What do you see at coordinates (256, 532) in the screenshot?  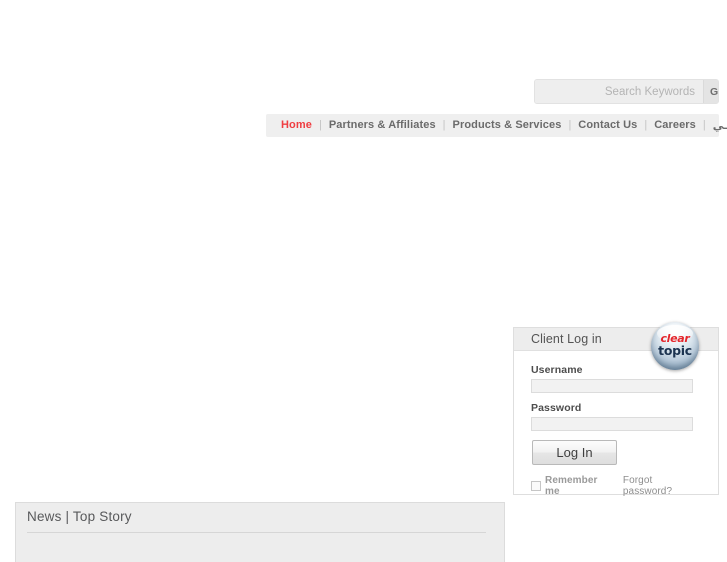 I see `news-title-divider` at bounding box center [256, 532].